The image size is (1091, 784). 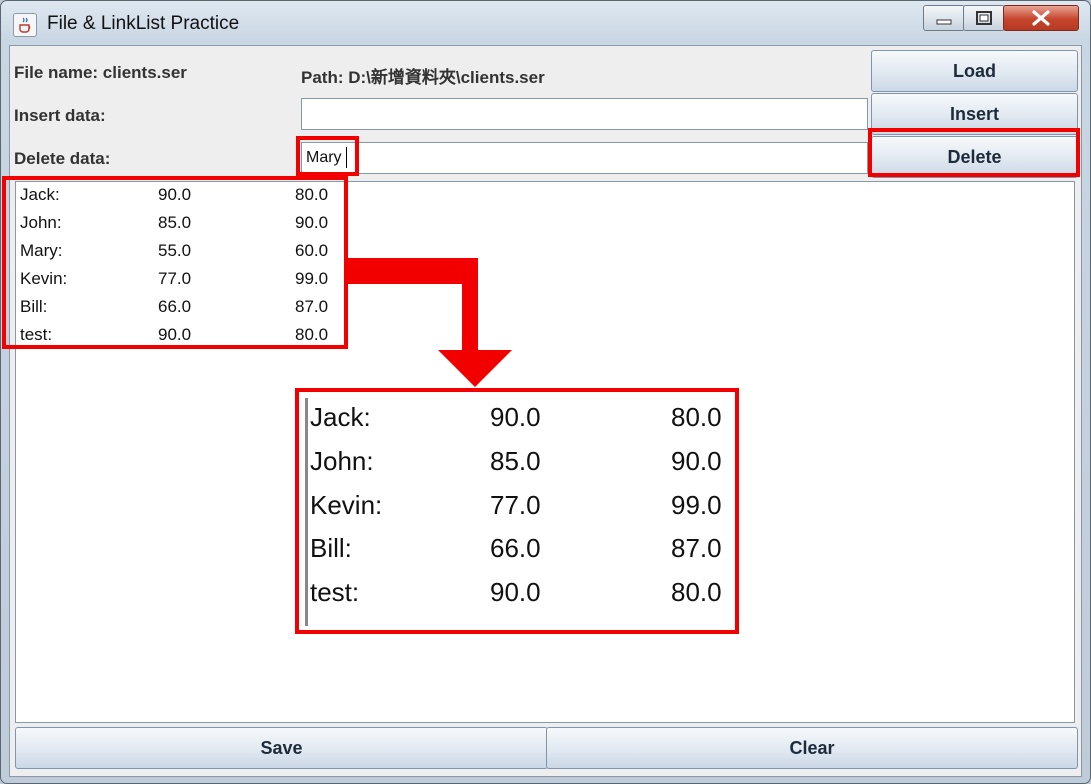 What do you see at coordinates (429, 322) in the screenshot?
I see `arrow-down-icon` at bounding box center [429, 322].